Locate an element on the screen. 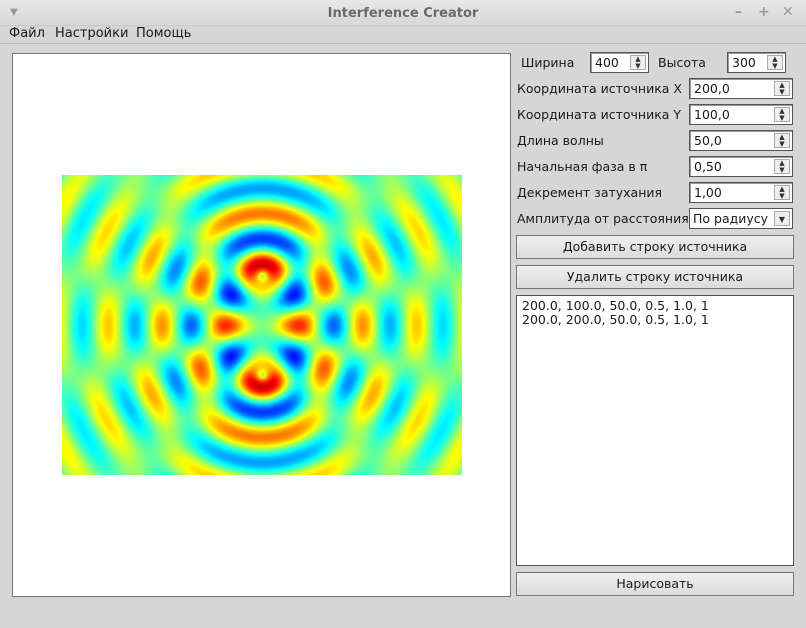  close-button: ✕ is located at coordinates (788, 12).